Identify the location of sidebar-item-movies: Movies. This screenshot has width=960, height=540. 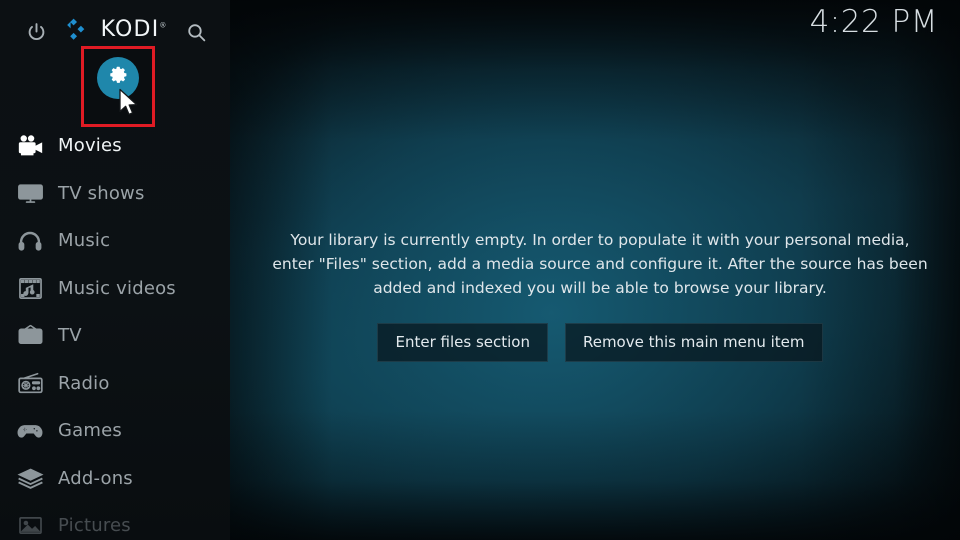
(115, 145).